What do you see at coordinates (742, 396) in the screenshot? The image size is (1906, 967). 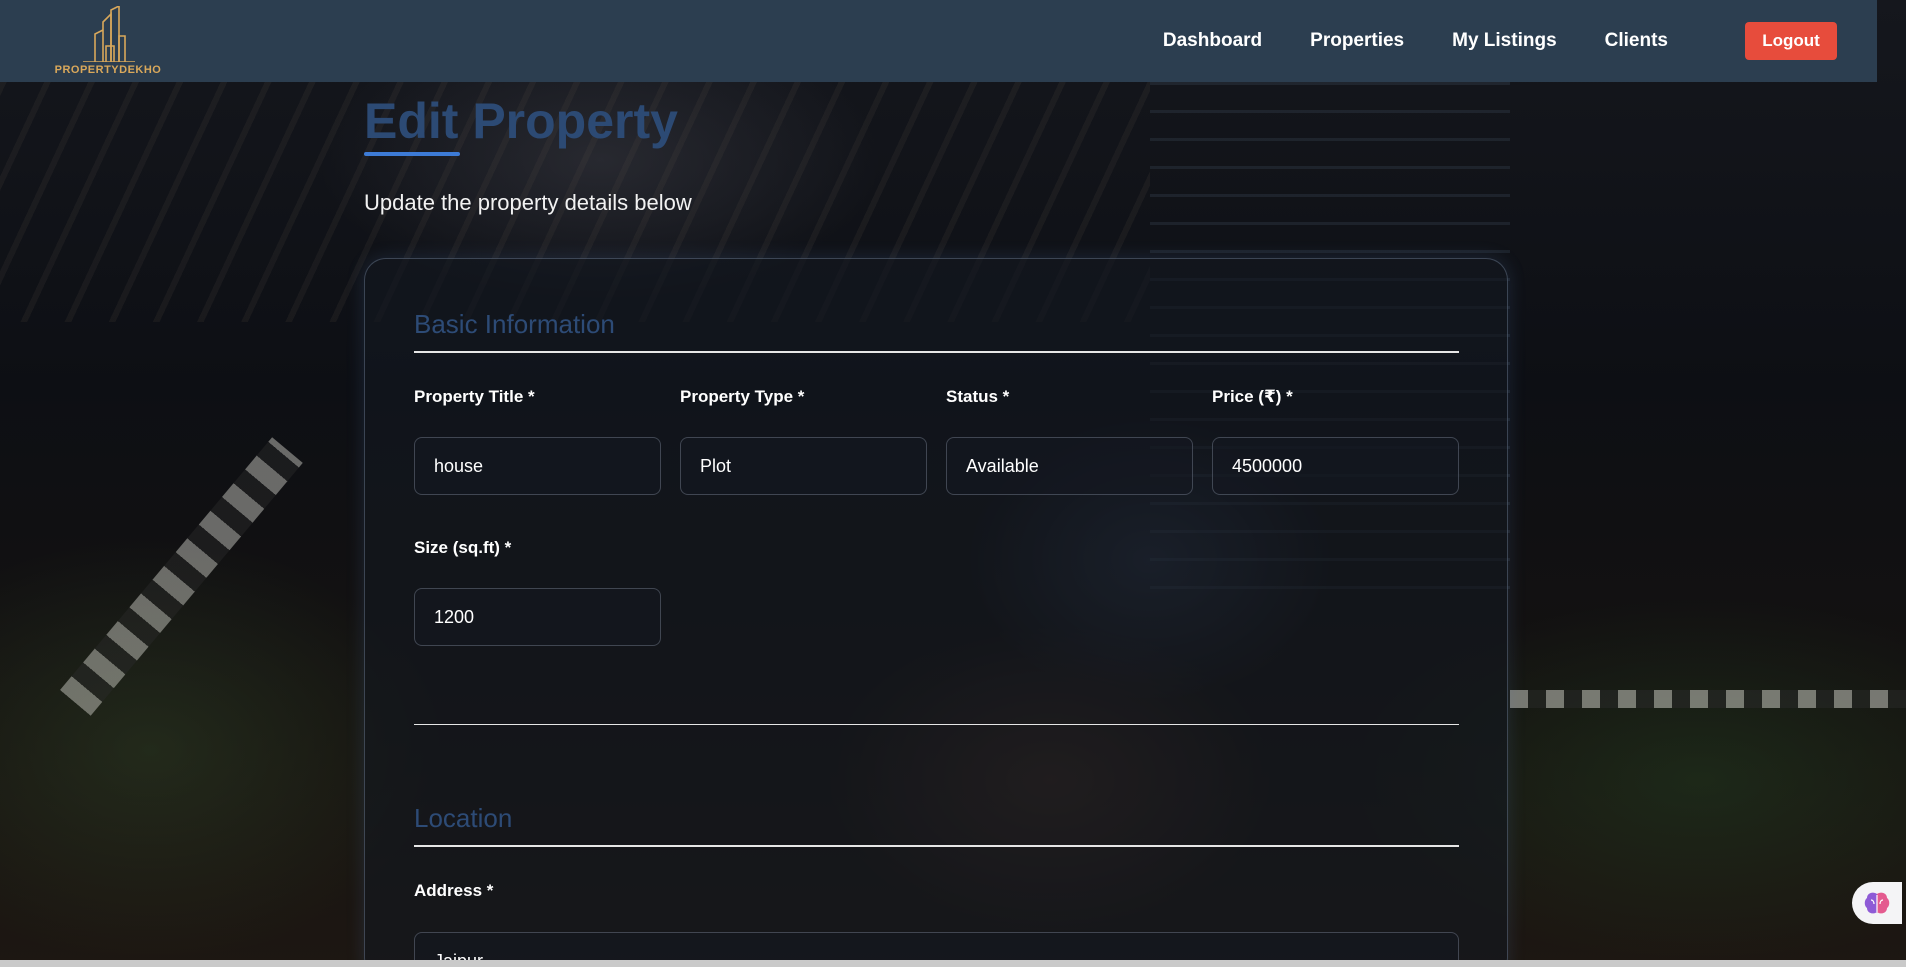 I see `property-type-label: Property Type *` at bounding box center [742, 396].